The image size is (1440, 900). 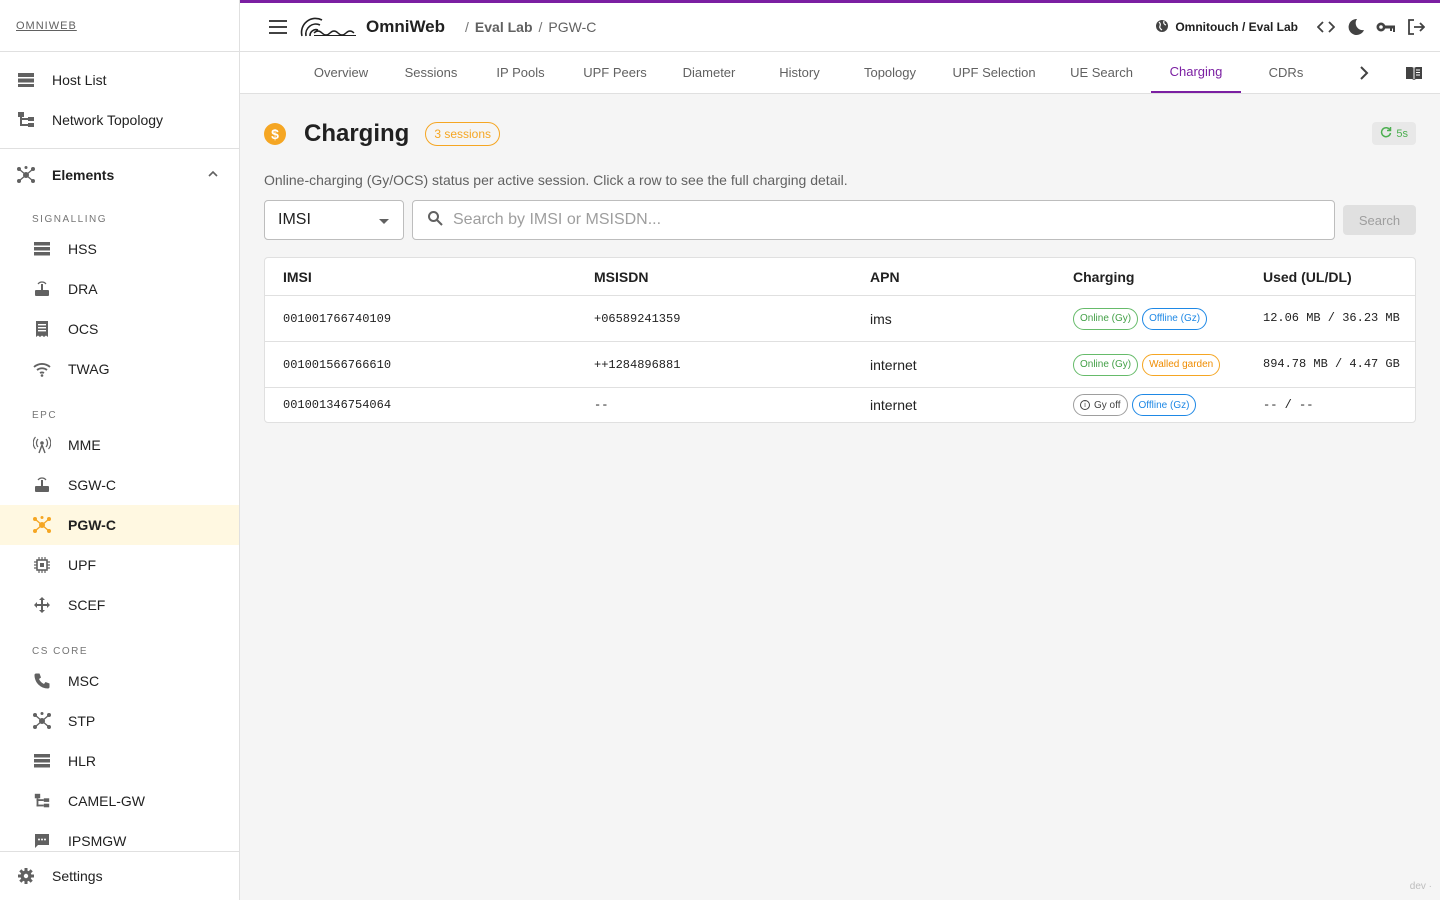 I want to click on sidebar-item-label: STP, so click(x=82, y=721).